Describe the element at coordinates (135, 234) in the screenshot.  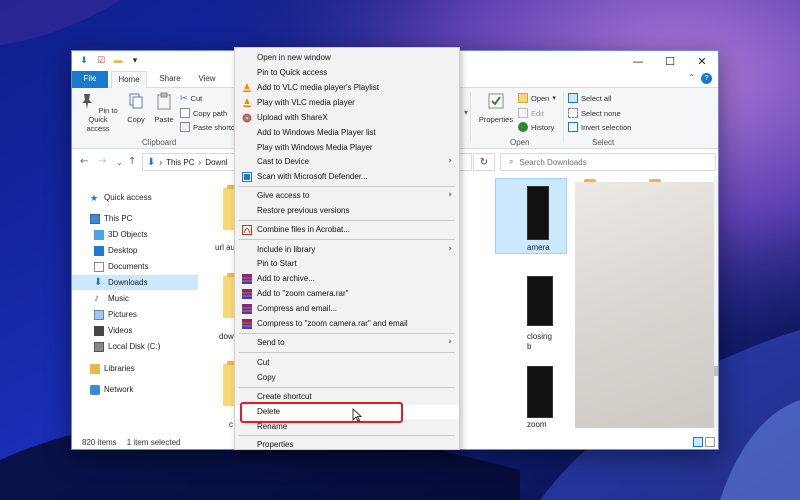
I see `sidebar-item-3d-objects: 3D Objects` at that location.